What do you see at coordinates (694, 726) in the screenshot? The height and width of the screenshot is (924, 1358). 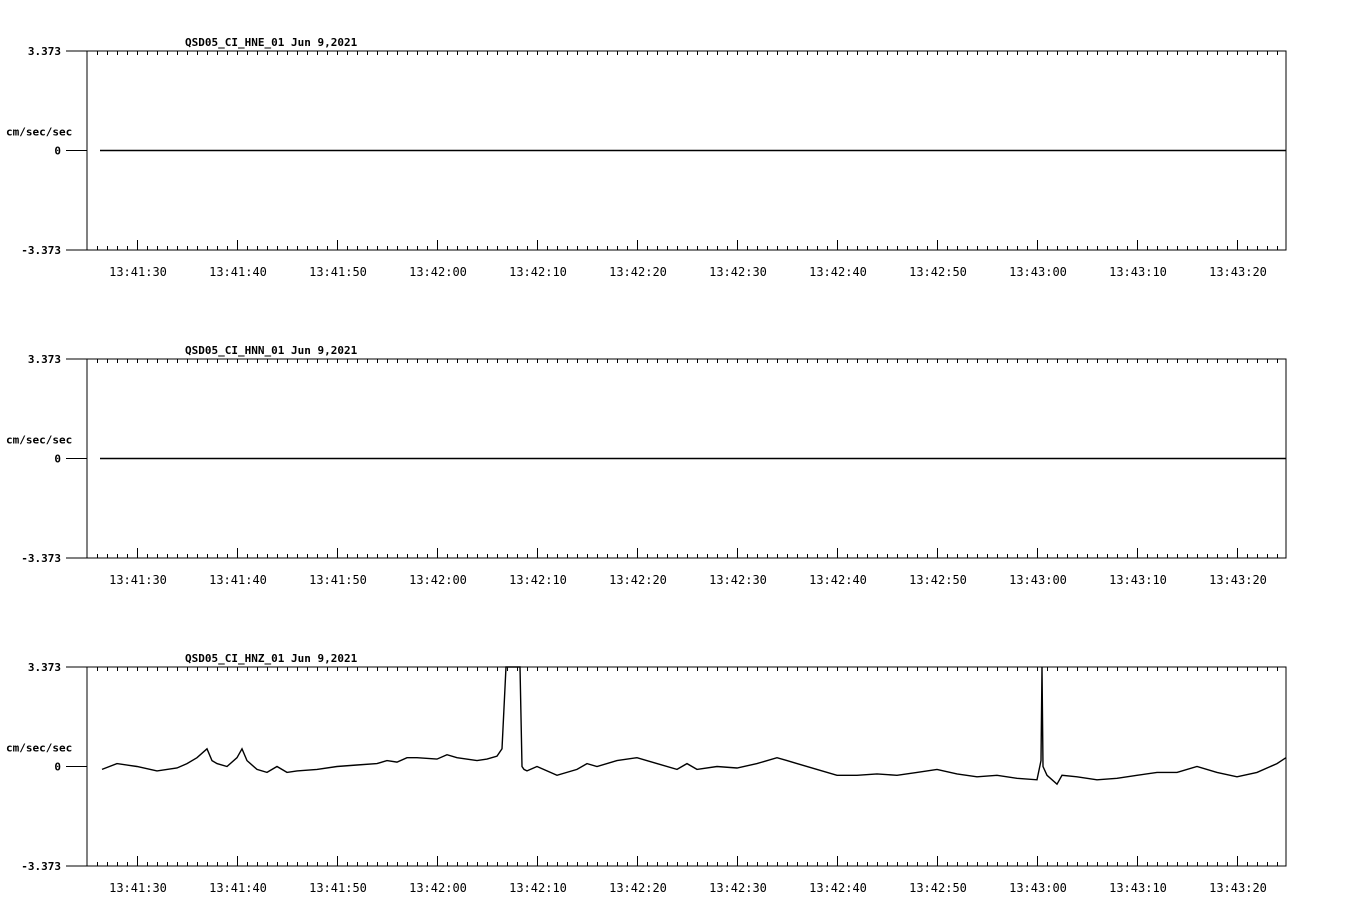 I see `trace-line` at bounding box center [694, 726].